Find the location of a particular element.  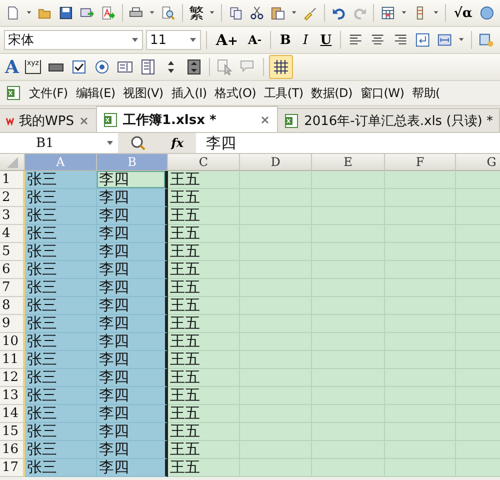

formula-field: 李四 is located at coordinates (216, 143).